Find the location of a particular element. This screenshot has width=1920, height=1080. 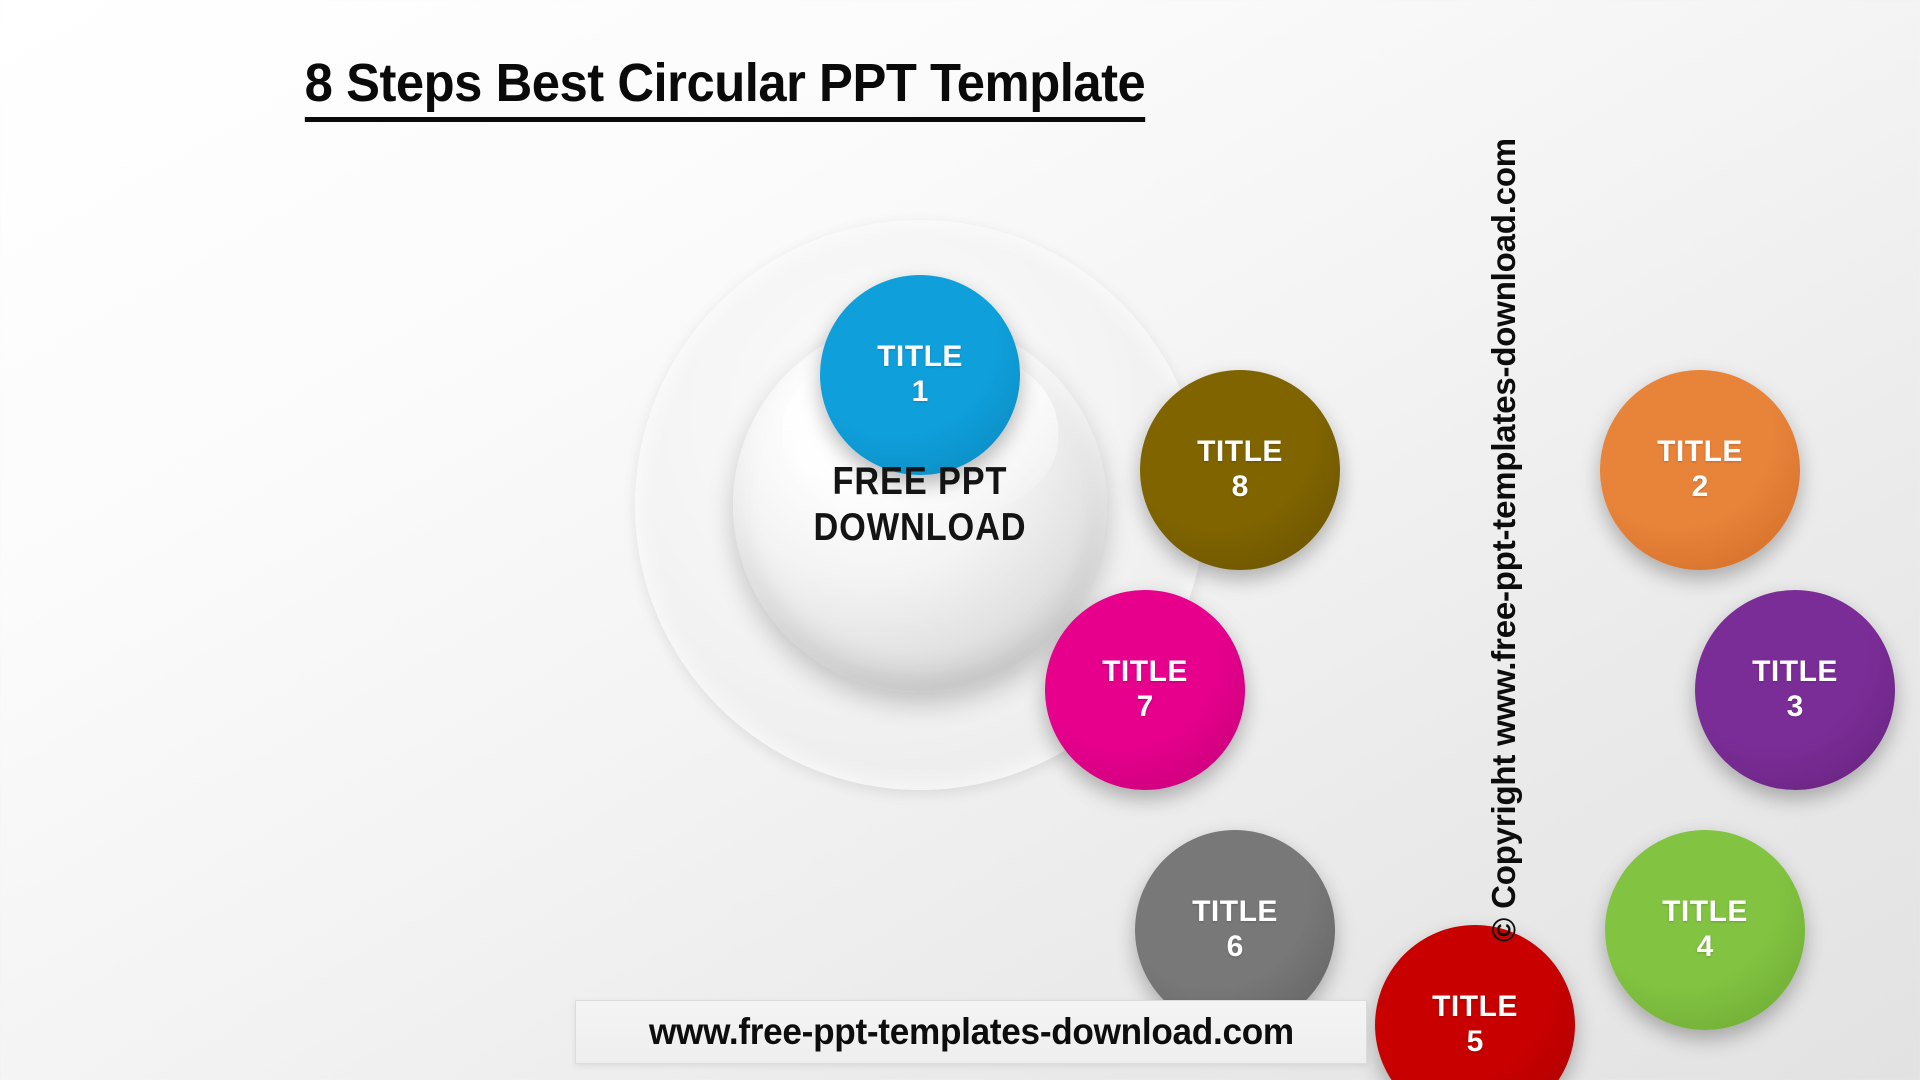

step-circle-title-1: TITLE 1 is located at coordinates (920, 375).